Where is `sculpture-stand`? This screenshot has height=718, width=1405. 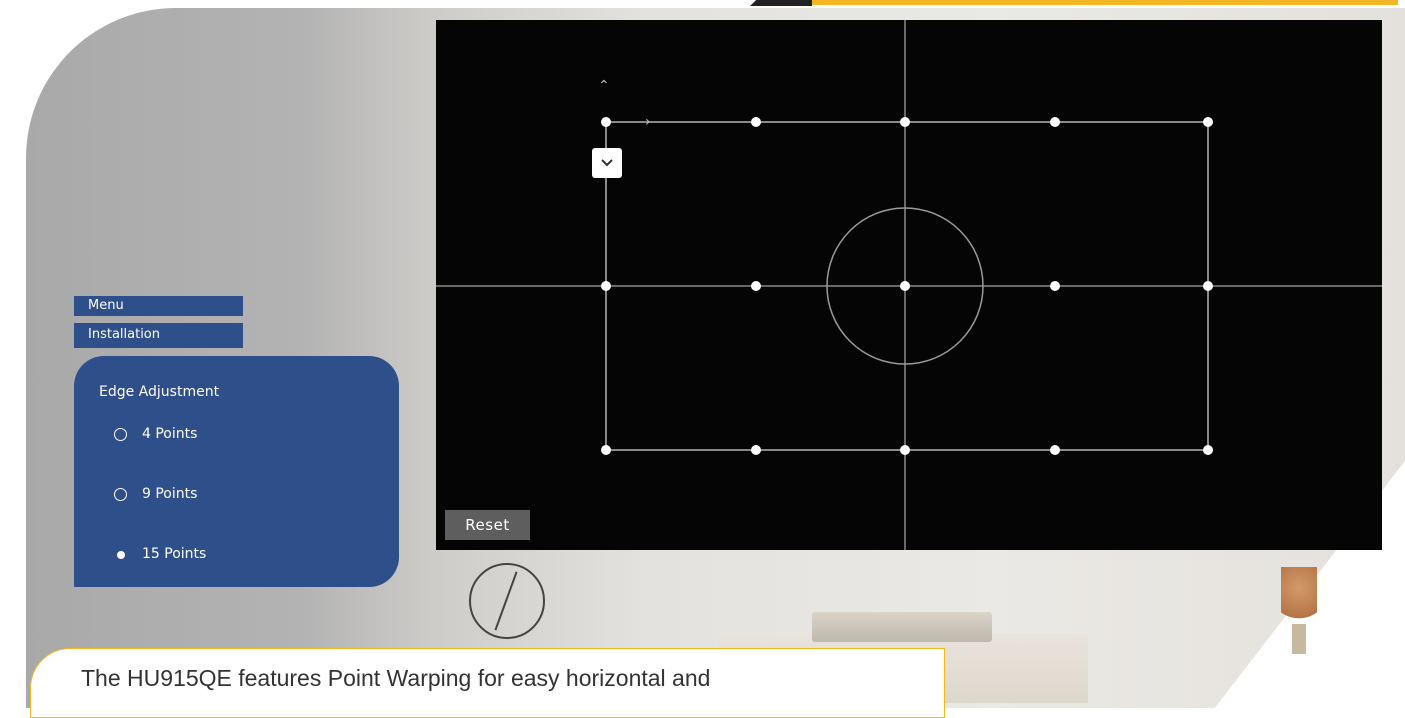
sculpture-stand is located at coordinates (1299, 639).